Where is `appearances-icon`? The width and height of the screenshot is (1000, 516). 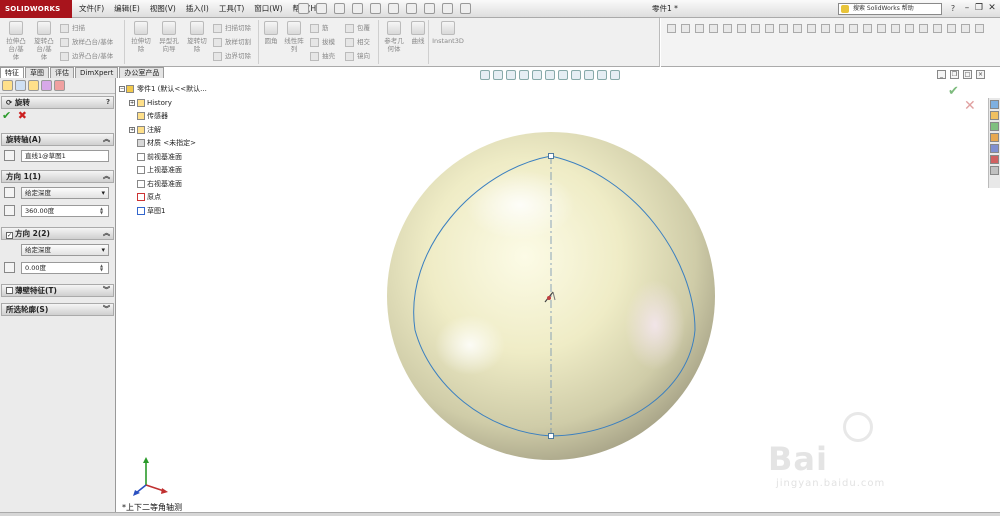 appearances-icon is located at coordinates (994, 159).